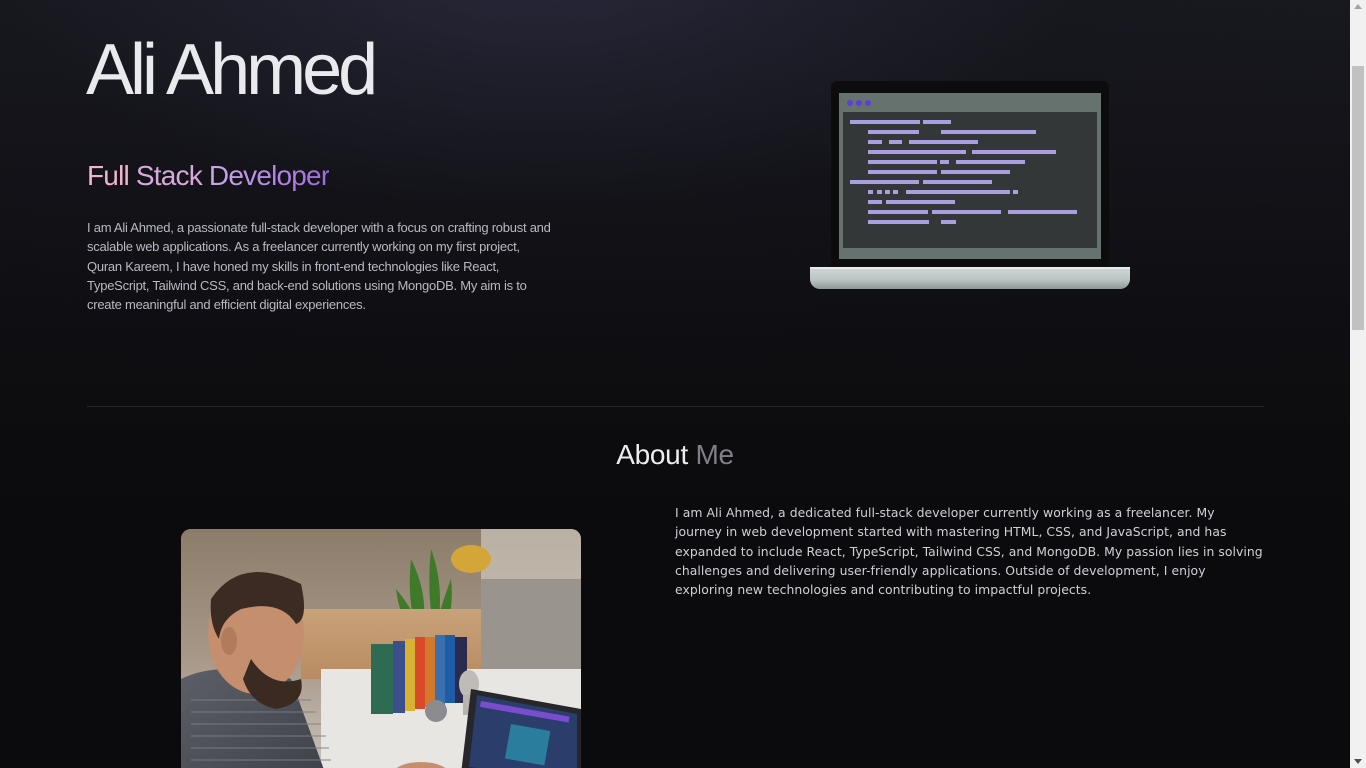 This screenshot has height=768, width=1366. Describe the element at coordinates (1358, 761) in the screenshot. I see `scroll-down-arrow-icon` at that location.